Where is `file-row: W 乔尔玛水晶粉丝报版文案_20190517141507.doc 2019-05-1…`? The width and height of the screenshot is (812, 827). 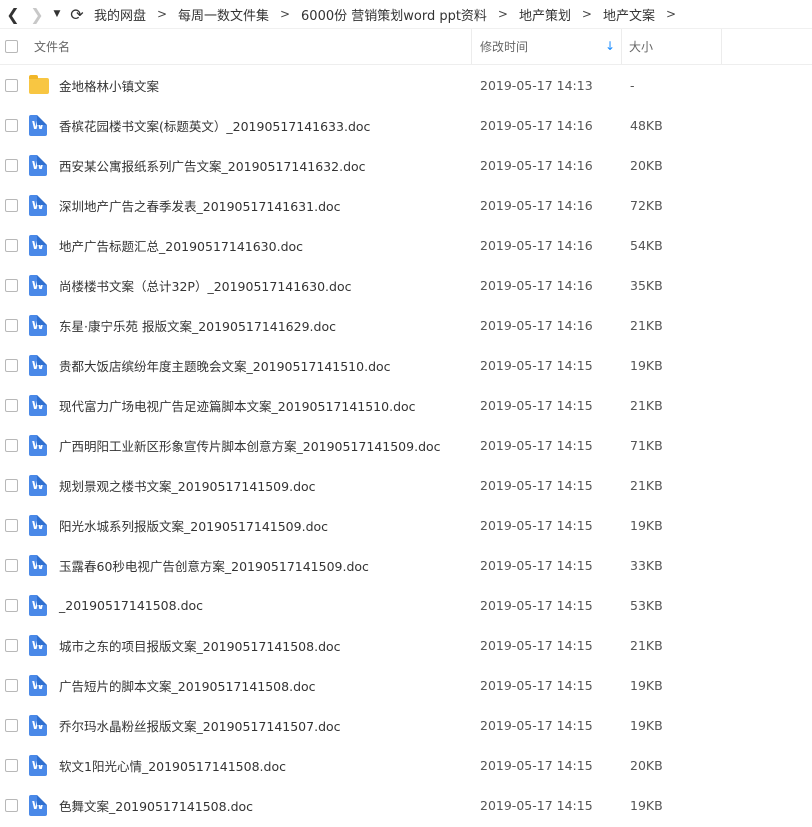
file-row: W 乔尔玛水晶粉丝报版文案_20190517141507.doc 2019-05-1… is located at coordinates (406, 725).